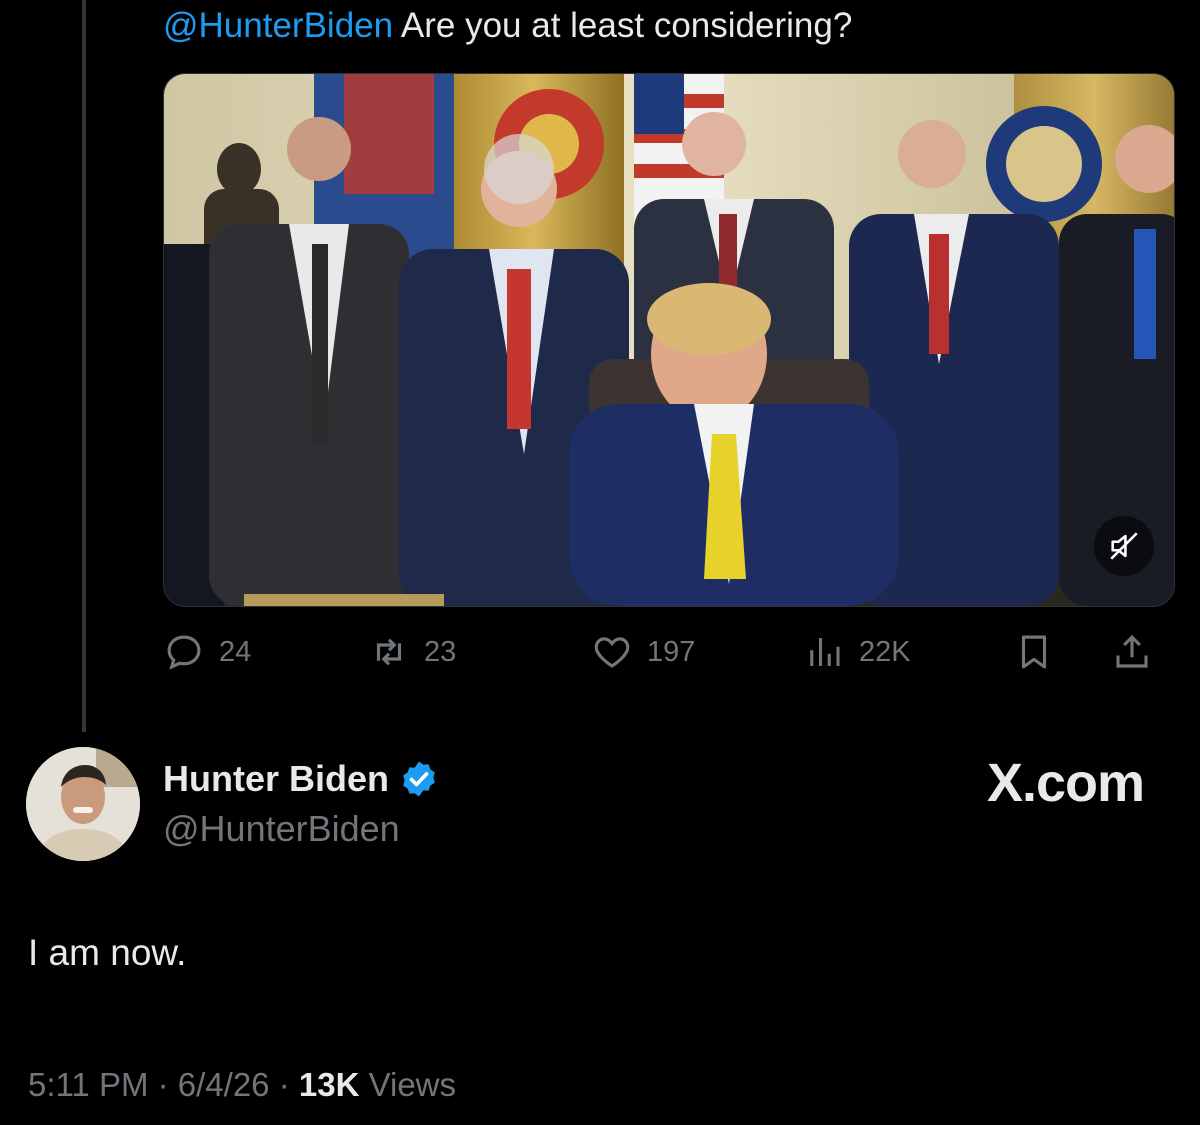 The height and width of the screenshot is (1125, 1200). Describe the element at coordinates (1034, 652) in the screenshot. I see `bookmark-icon` at that location.